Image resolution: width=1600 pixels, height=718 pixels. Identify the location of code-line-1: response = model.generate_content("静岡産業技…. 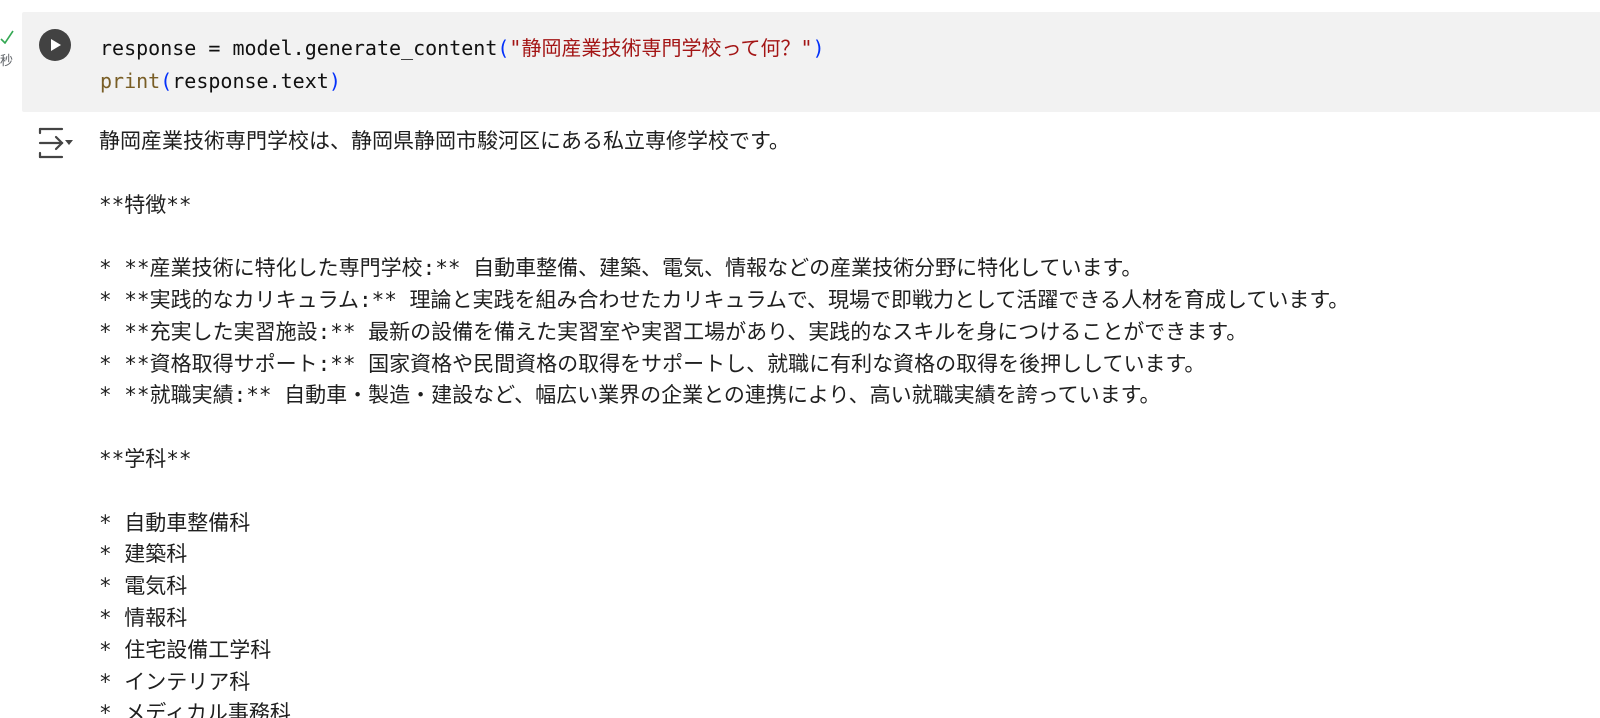
(462, 48).